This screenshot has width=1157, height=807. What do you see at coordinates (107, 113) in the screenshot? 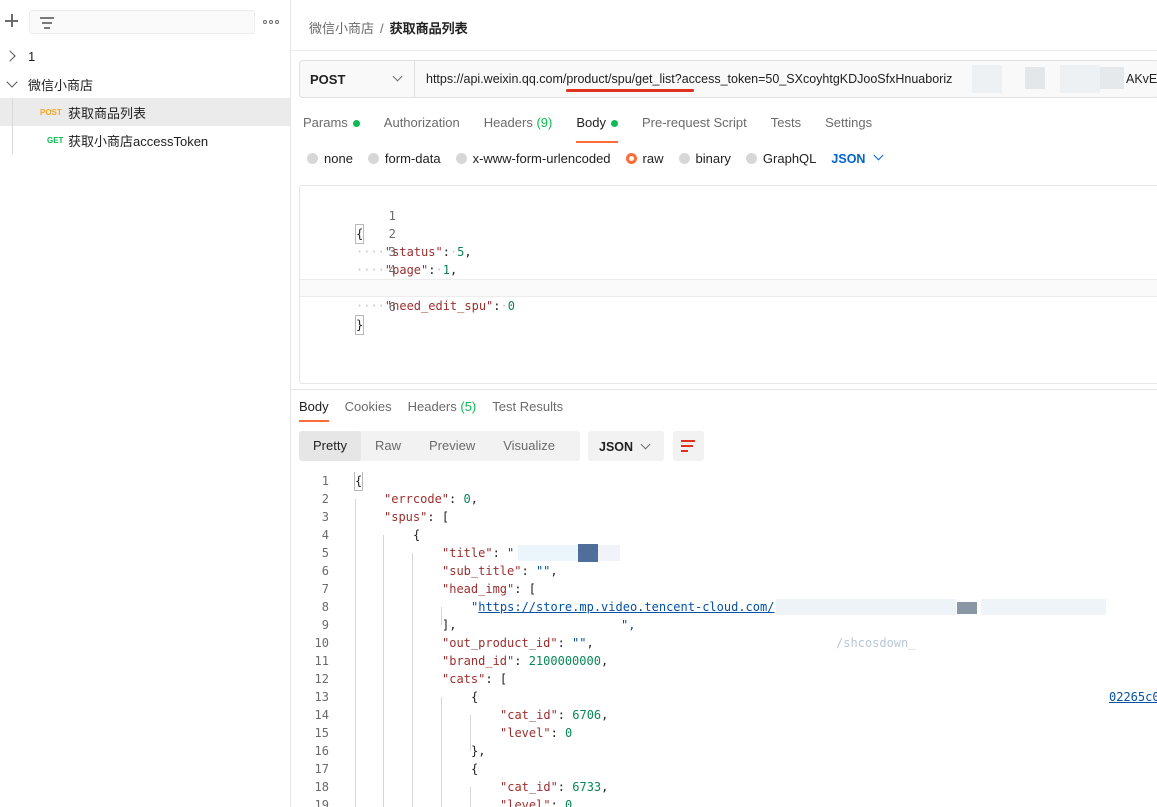
I see `sidebar-item-label: 获取商品列表` at bounding box center [107, 113].